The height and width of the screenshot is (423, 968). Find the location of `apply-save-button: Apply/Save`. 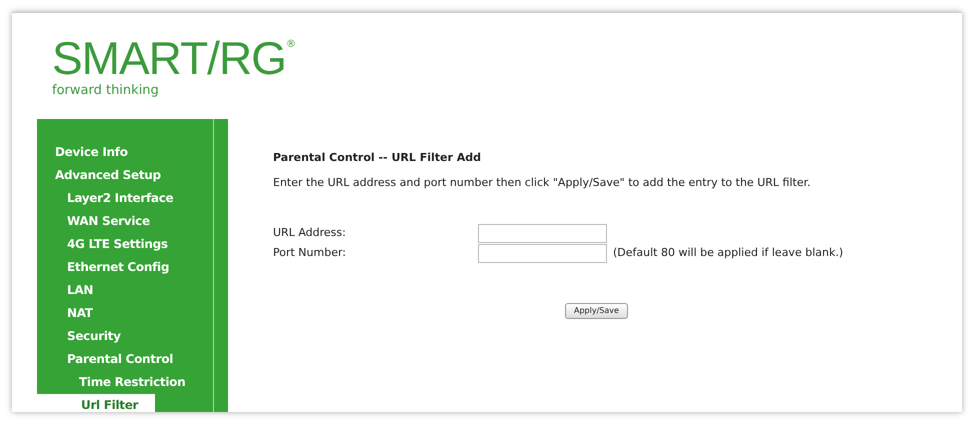

apply-save-button: Apply/Save is located at coordinates (596, 311).